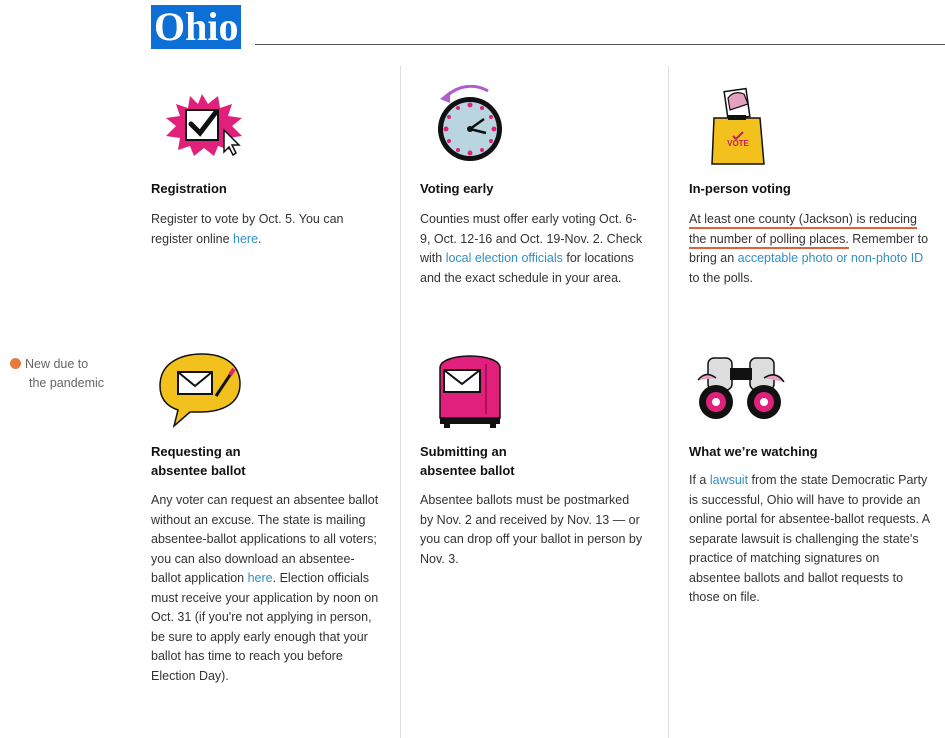  What do you see at coordinates (600, 44) in the screenshot?
I see `title-divider` at bounding box center [600, 44].